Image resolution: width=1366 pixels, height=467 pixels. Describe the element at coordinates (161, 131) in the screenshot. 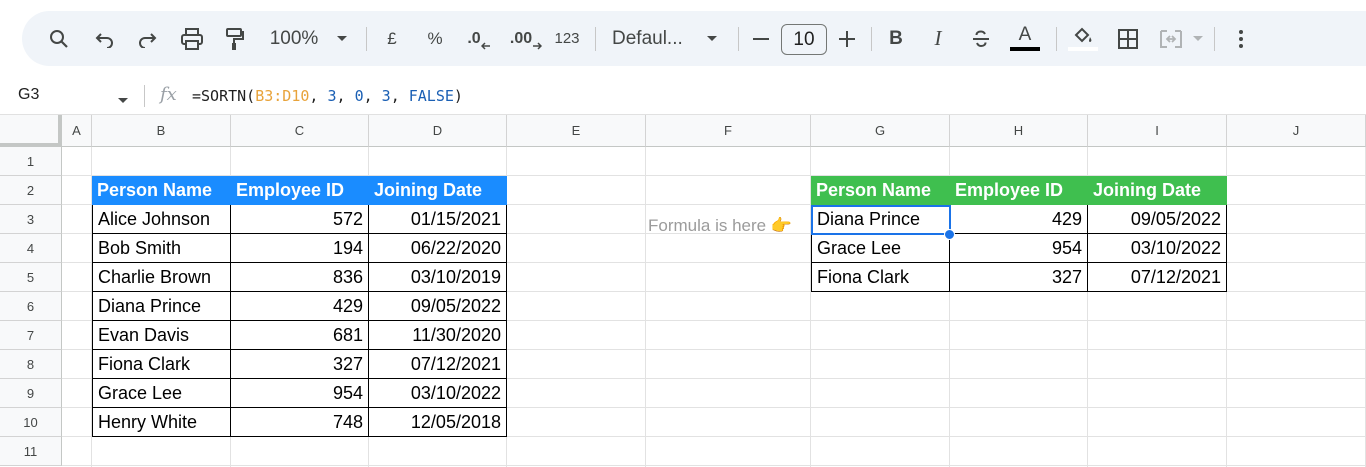

I see `column-header-b: B` at that location.